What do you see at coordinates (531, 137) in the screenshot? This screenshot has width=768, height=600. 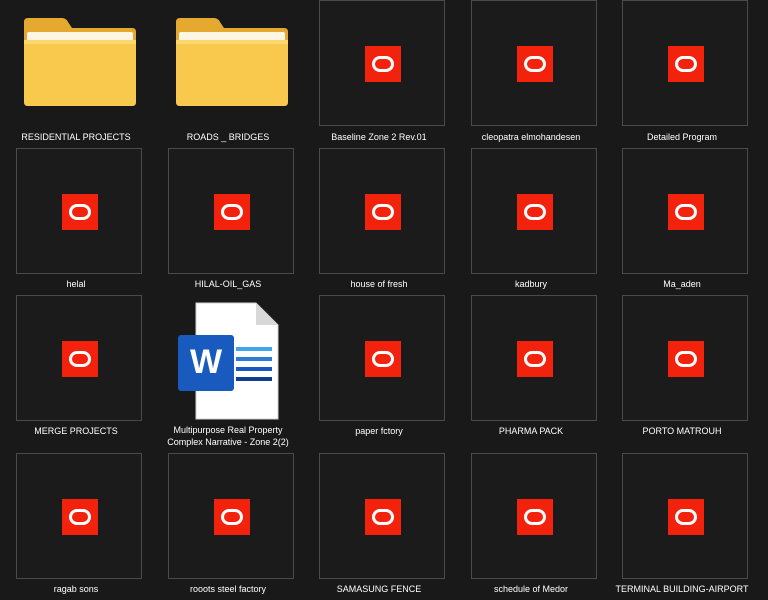 I see `file-name: cleopatra elmohandesen` at bounding box center [531, 137].